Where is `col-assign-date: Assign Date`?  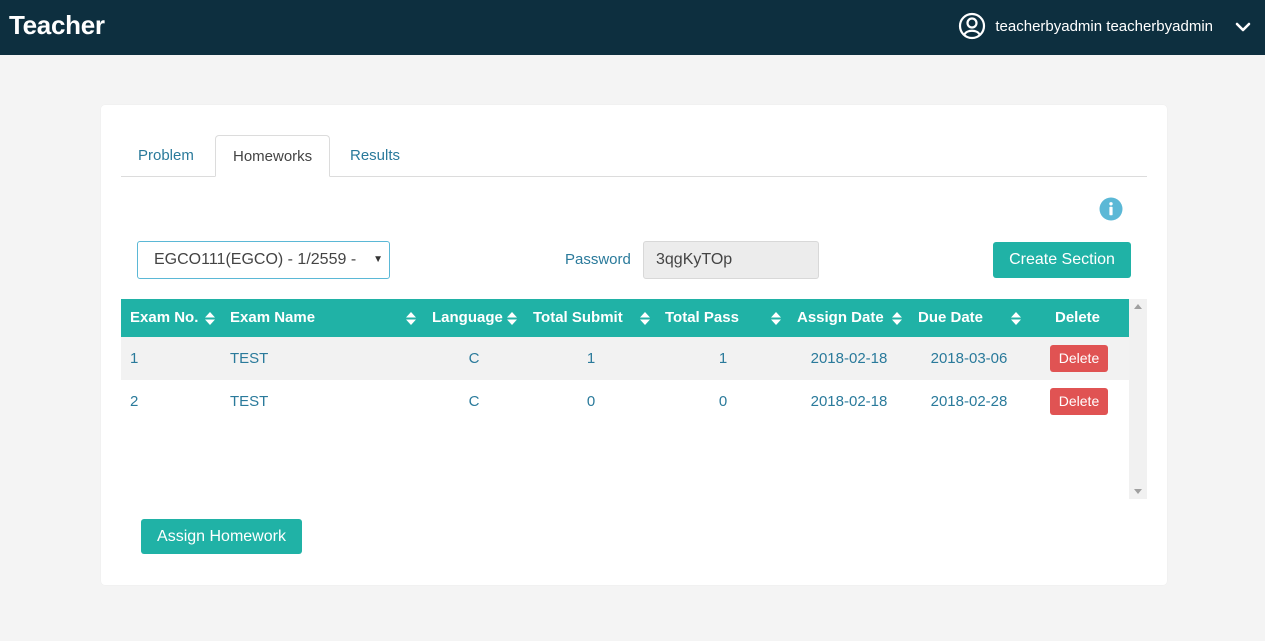 col-assign-date: Assign Date is located at coordinates (840, 318).